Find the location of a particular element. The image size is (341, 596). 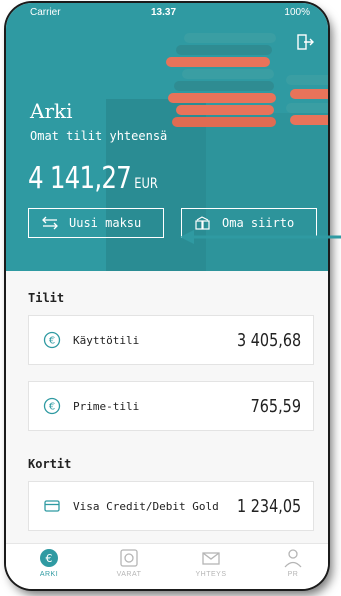

vault-icon is located at coordinates (129, 558).